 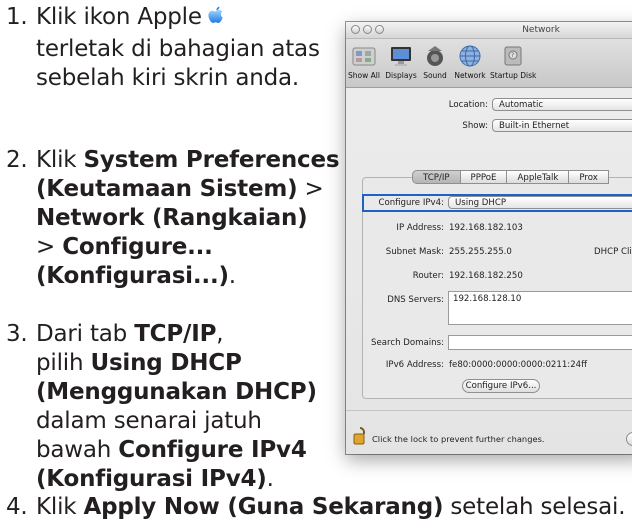 What do you see at coordinates (468, 105) in the screenshot?
I see `location-label: Location:` at bounding box center [468, 105].